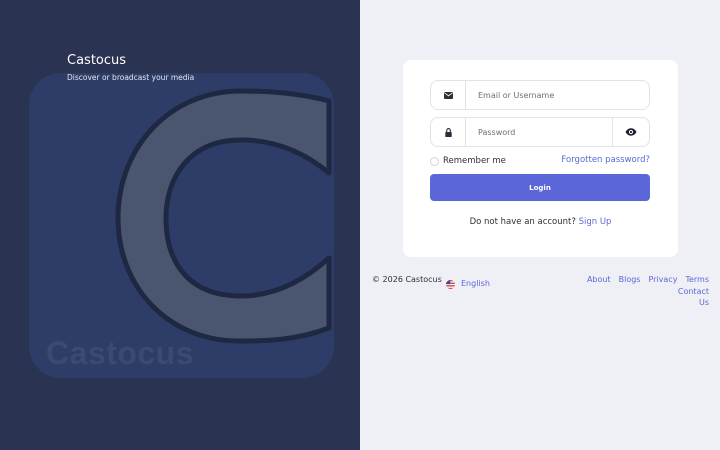 Image resolution: width=720 pixels, height=450 pixels. Describe the element at coordinates (630, 279) in the screenshot. I see `footer-link-blogs: Blogs` at that location.